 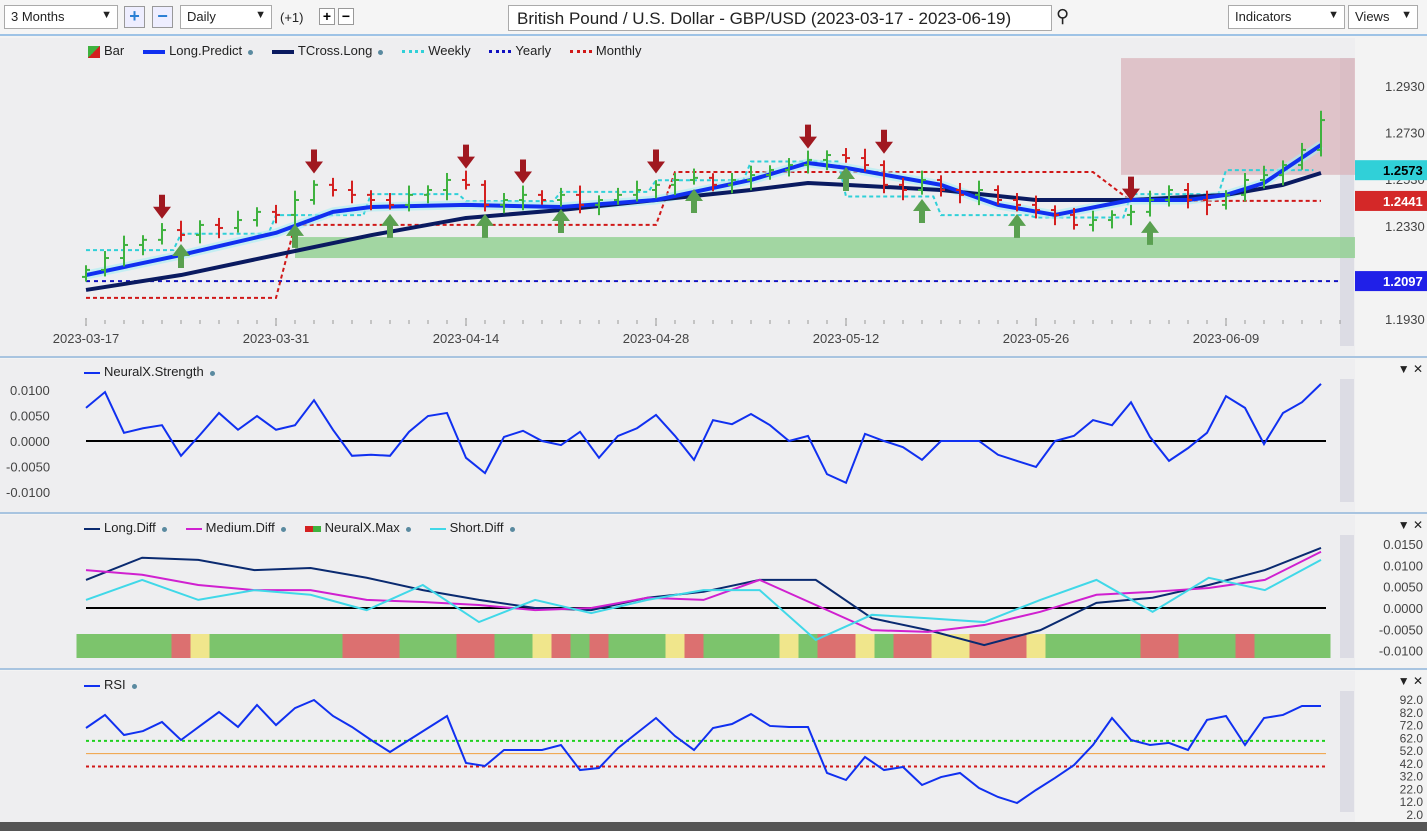 What do you see at coordinates (1410, 369) in the screenshot?
I see `strength-panel-menu-button: ▼ ✕` at bounding box center [1410, 369].